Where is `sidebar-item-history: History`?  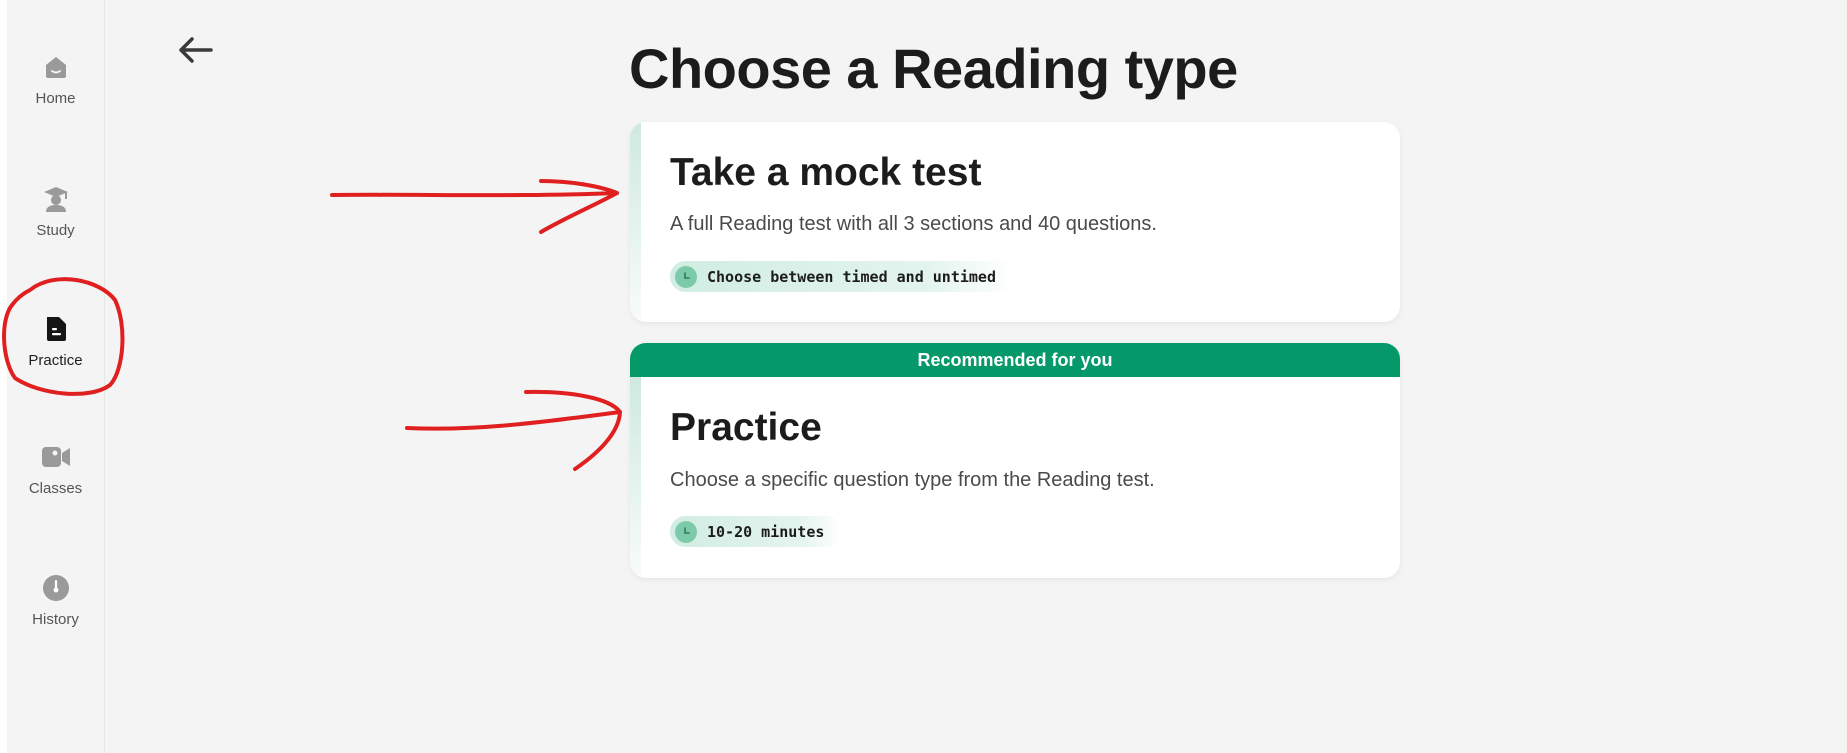
sidebar-item-history: History is located at coordinates (55, 613).